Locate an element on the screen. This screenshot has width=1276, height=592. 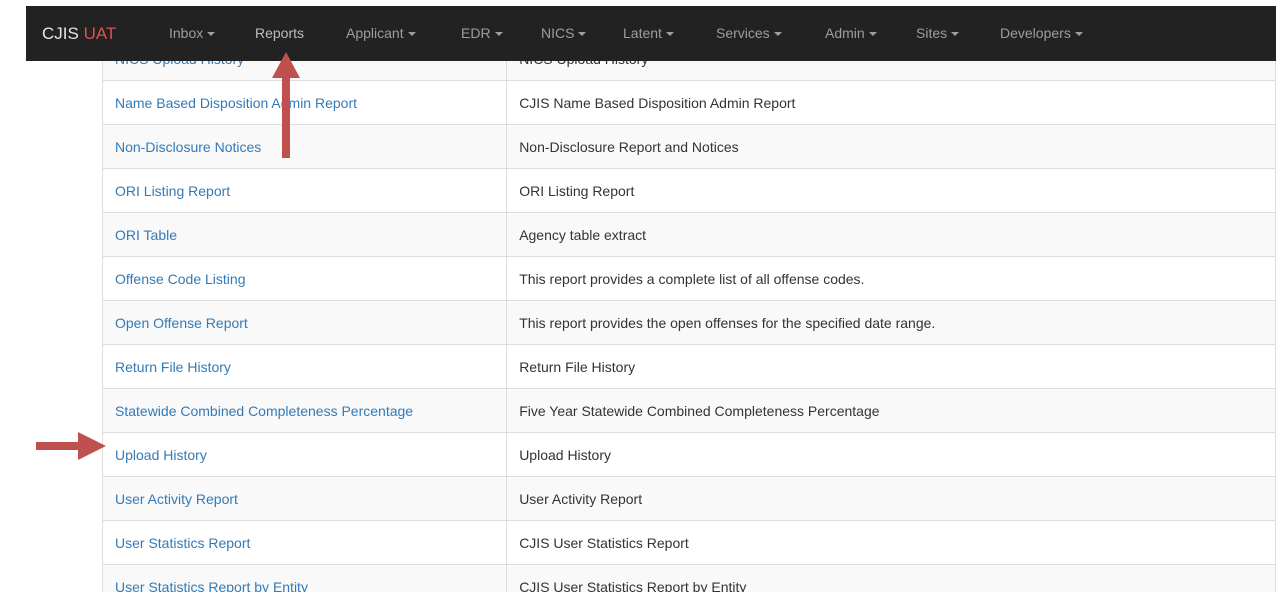
report-description: ORI Listing Report is located at coordinates (891, 190).